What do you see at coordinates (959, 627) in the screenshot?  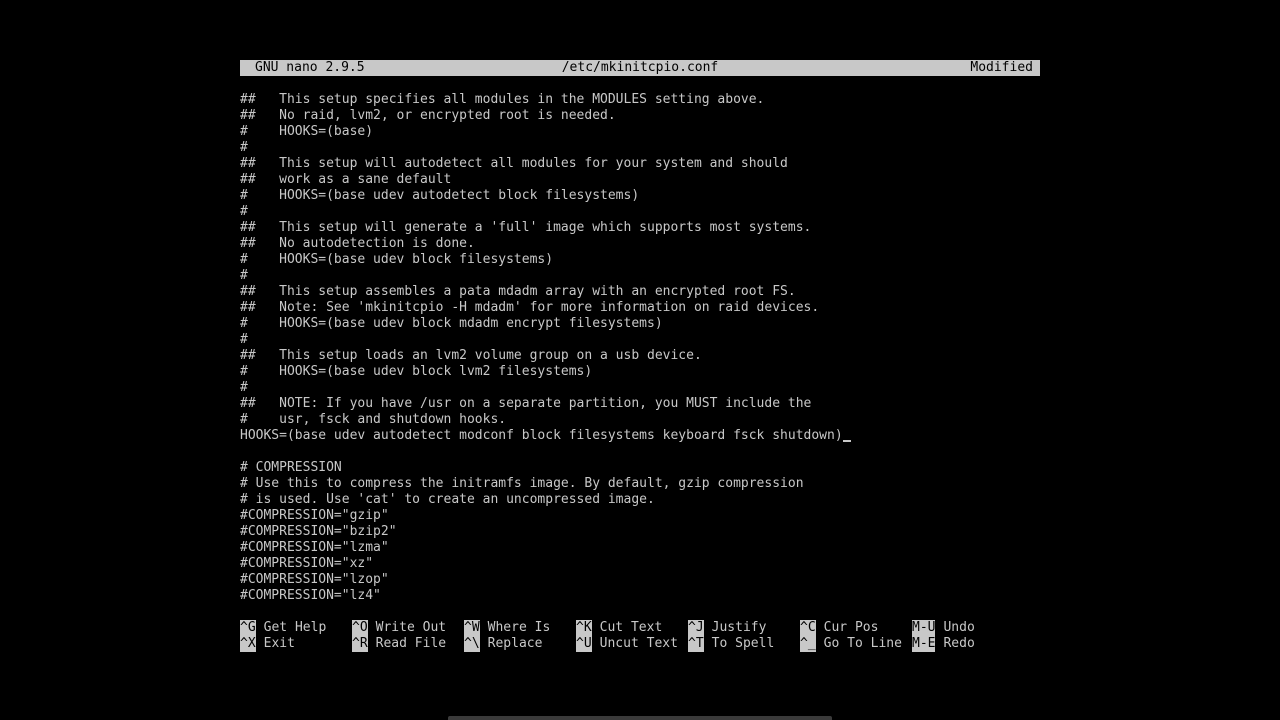 I see `shortcut-label: Undo` at bounding box center [959, 627].